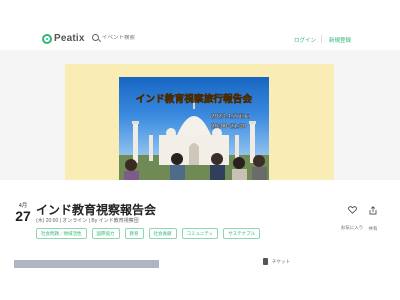  I want to click on tag-list: 社会問題／地域活性 国際協力 教育 社会貢献 コミュニティ サステナブル, so click(148, 233).